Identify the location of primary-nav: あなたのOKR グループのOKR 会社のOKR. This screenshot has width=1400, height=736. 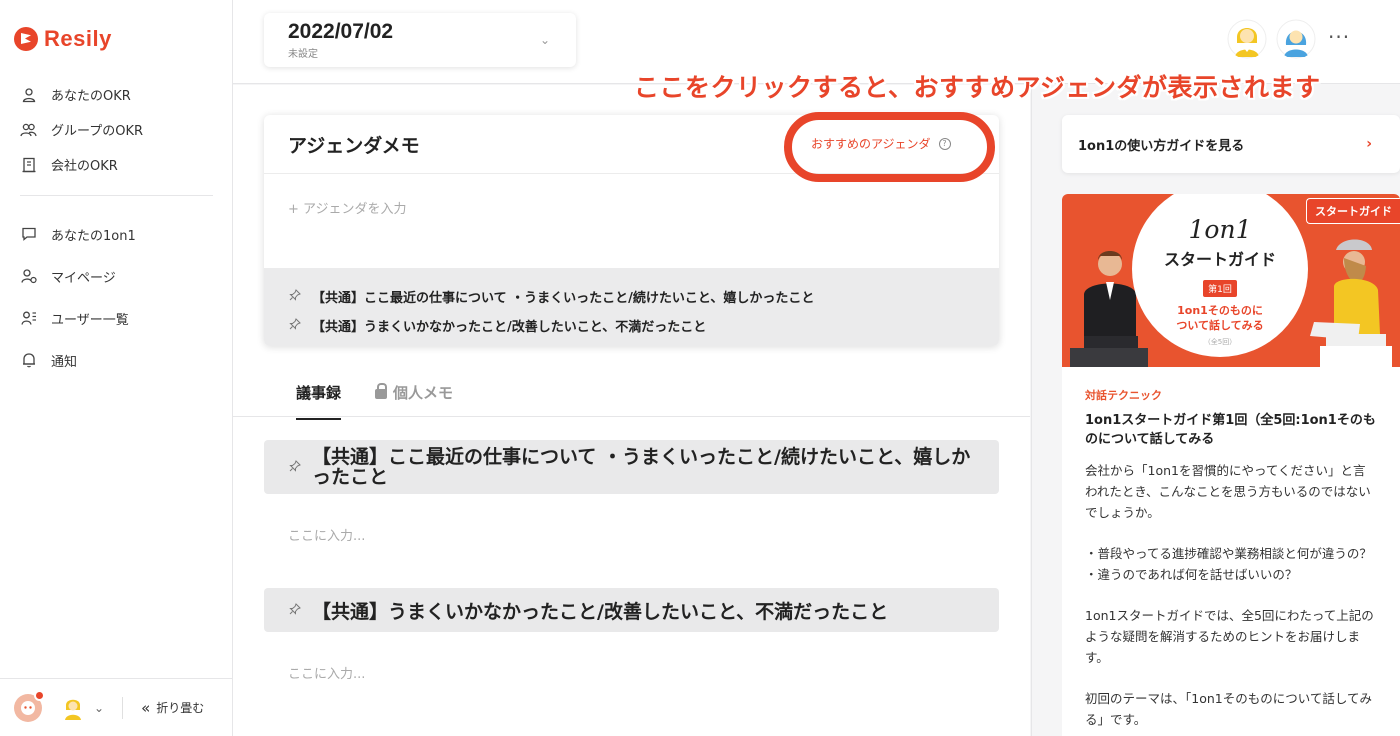
(116, 129).